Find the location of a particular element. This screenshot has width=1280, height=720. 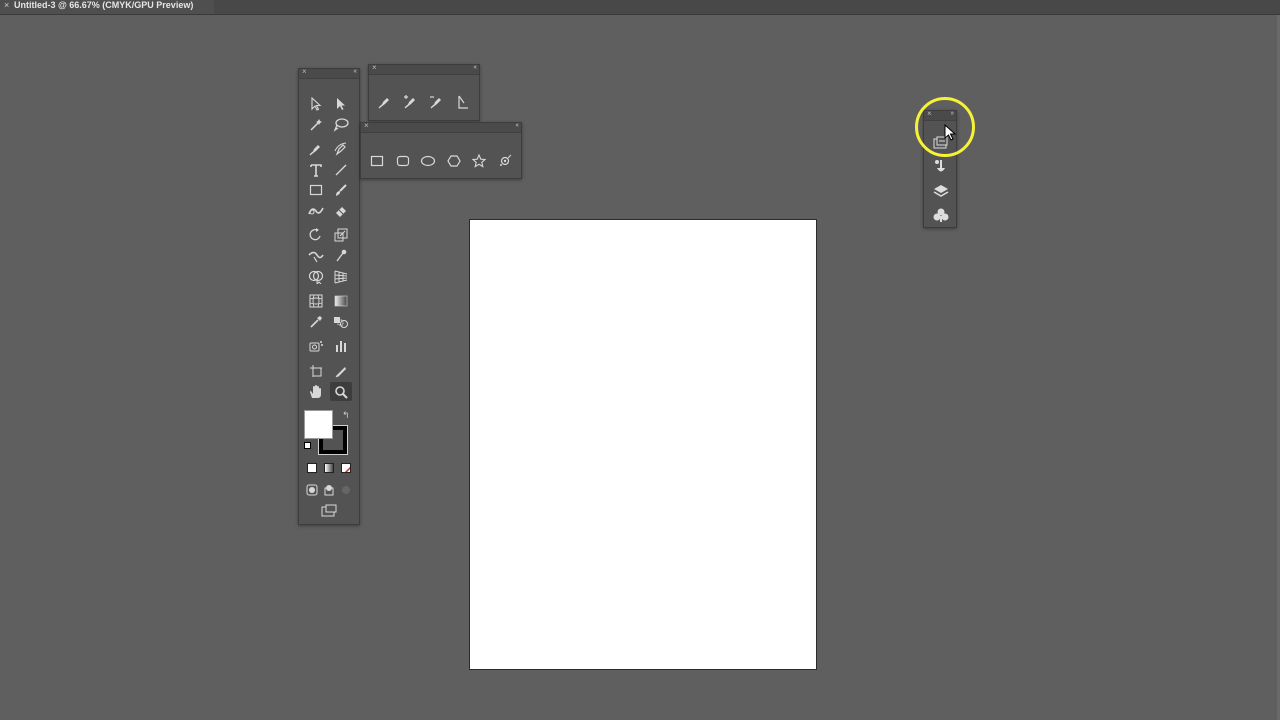

curvature-tool is located at coordinates (341, 148).